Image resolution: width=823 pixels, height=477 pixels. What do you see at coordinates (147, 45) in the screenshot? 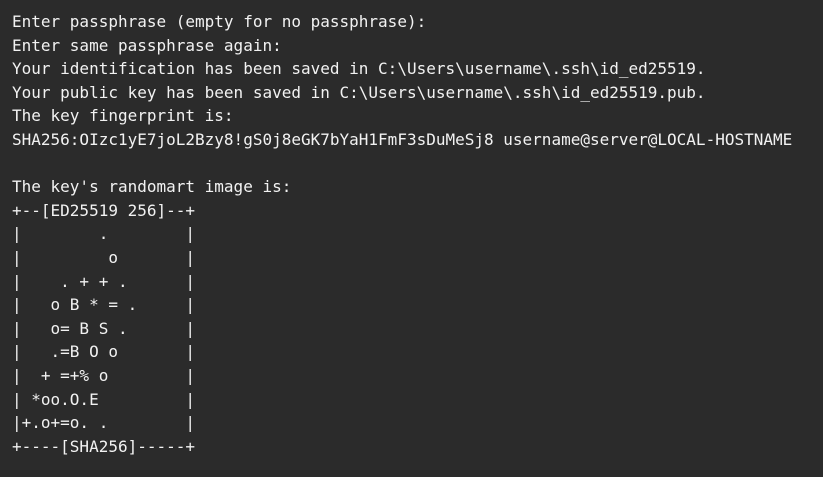
I see `terminal-line-passphrase-again: Enter same passphrase again:` at bounding box center [147, 45].